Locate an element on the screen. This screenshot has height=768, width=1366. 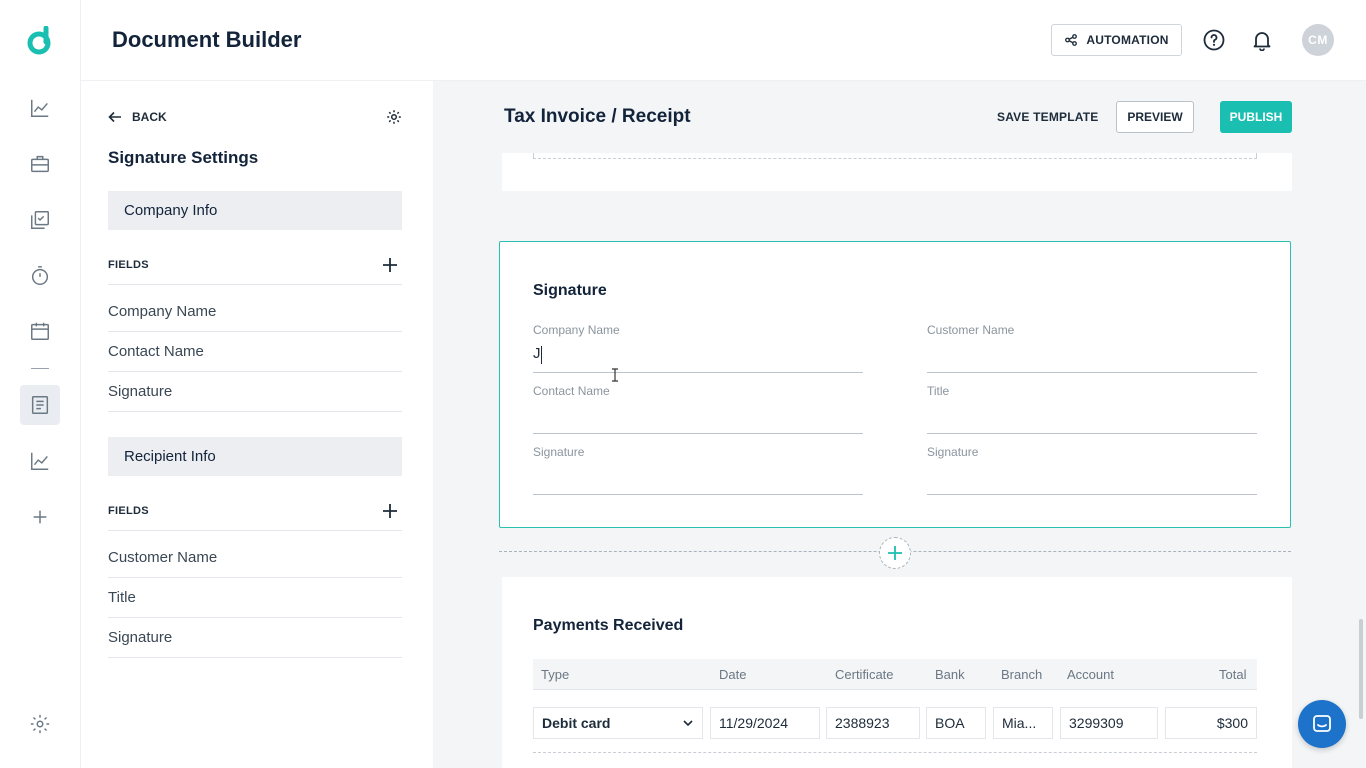
rail-divider is located at coordinates (40, 368).